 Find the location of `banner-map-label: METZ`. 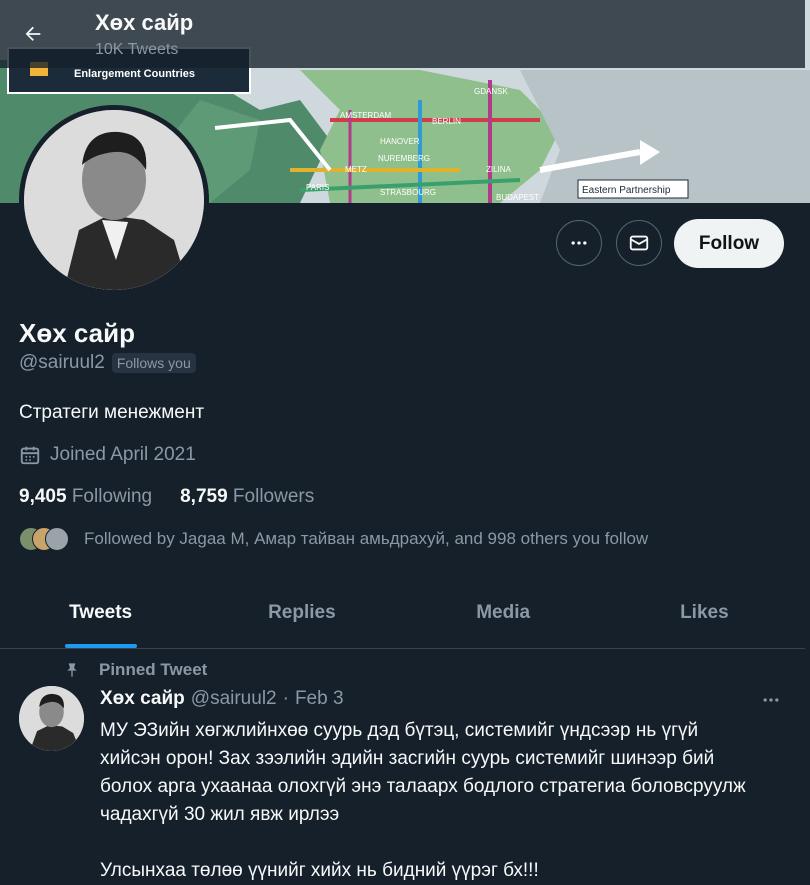

banner-map-label: METZ is located at coordinates (356, 169).